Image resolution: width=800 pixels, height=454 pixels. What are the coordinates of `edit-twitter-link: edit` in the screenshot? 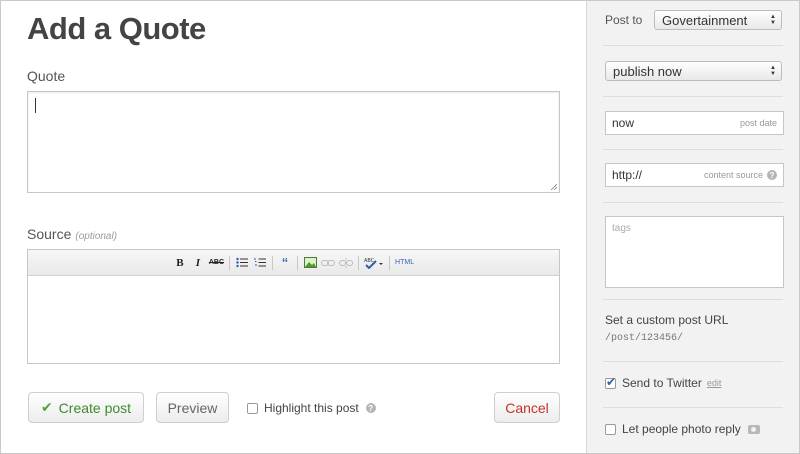 It's located at (714, 383).